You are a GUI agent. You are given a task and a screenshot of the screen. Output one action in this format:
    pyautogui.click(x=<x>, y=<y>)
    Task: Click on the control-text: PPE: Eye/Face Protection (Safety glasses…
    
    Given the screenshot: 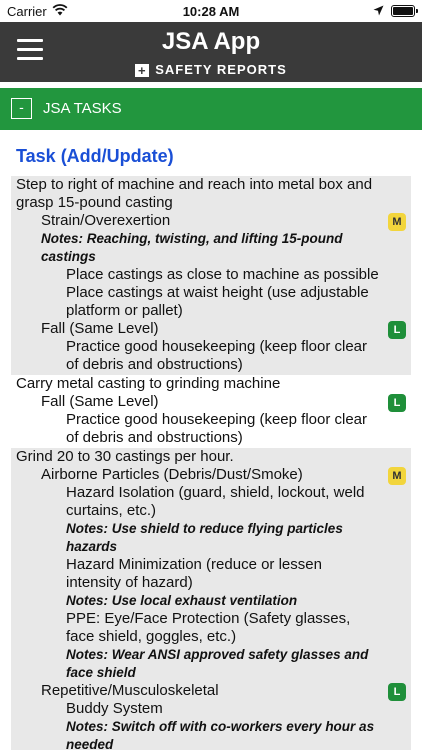 What is the action you would take?
    pyautogui.click(x=208, y=627)
    